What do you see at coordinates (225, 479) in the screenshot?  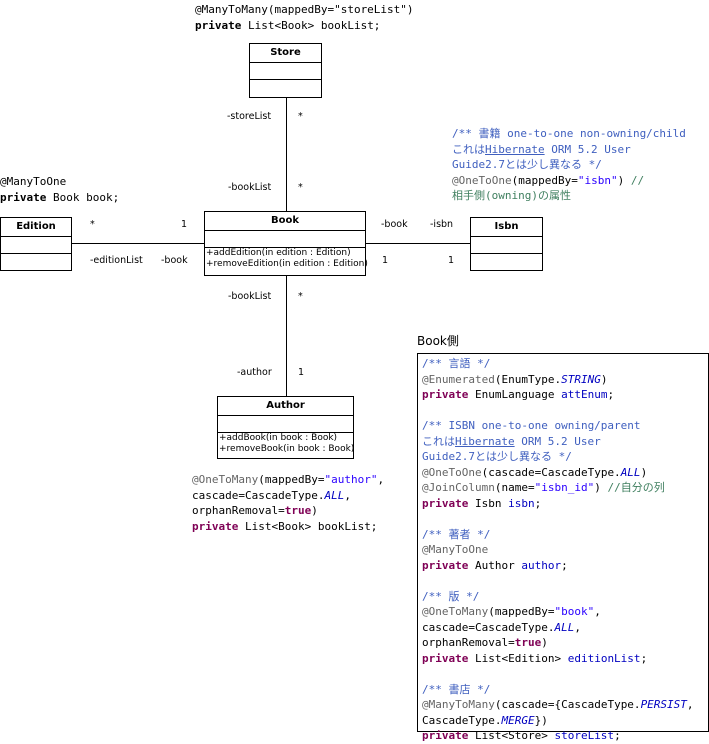 I see `code-token: @OneToMany` at bounding box center [225, 479].